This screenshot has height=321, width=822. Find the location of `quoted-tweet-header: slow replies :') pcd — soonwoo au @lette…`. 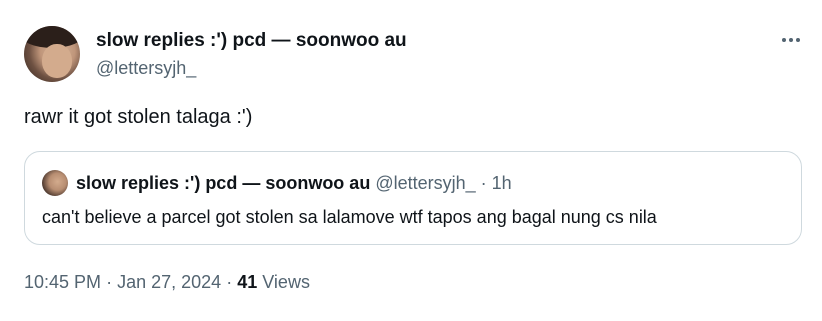

quoted-tweet-header: slow replies :') pcd — soonwoo au @lette… is located at coordinates (294, 183).